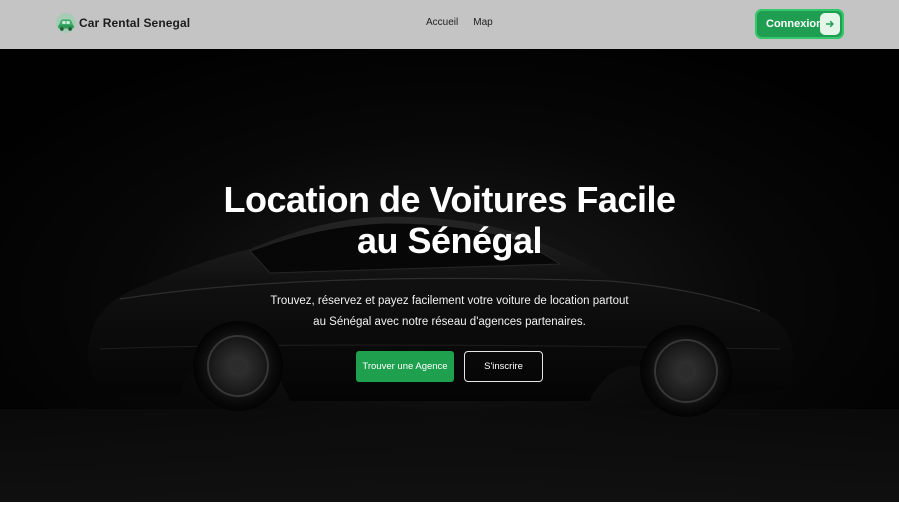  Describe the element at coordinates (405, 366) in the screenshot. I see `find-agency-button: Trouver une Agence` at that location.